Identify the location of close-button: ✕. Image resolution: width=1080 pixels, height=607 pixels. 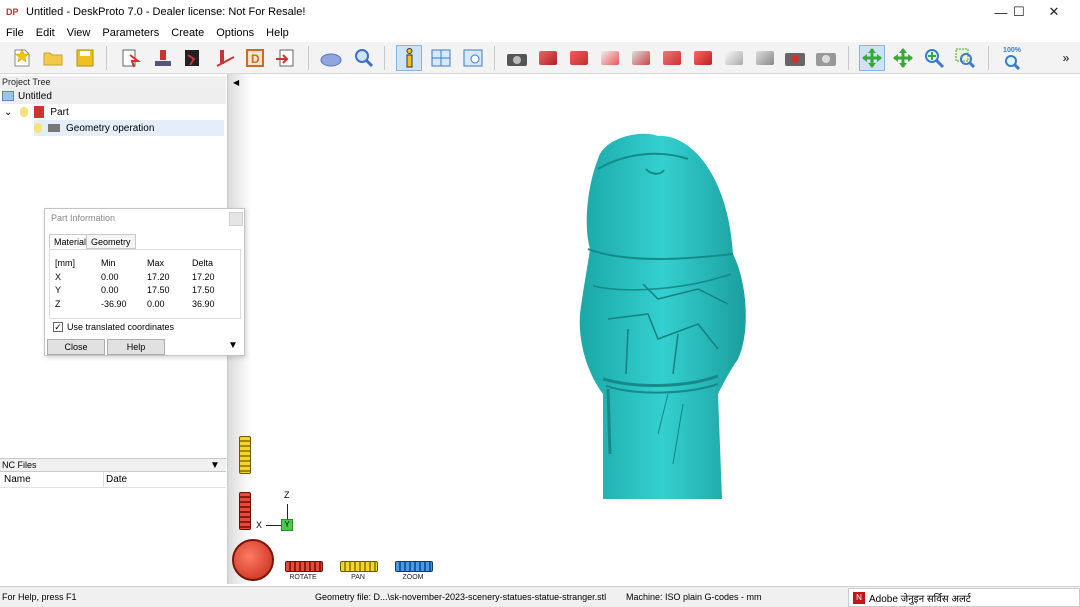
(1054, 12).